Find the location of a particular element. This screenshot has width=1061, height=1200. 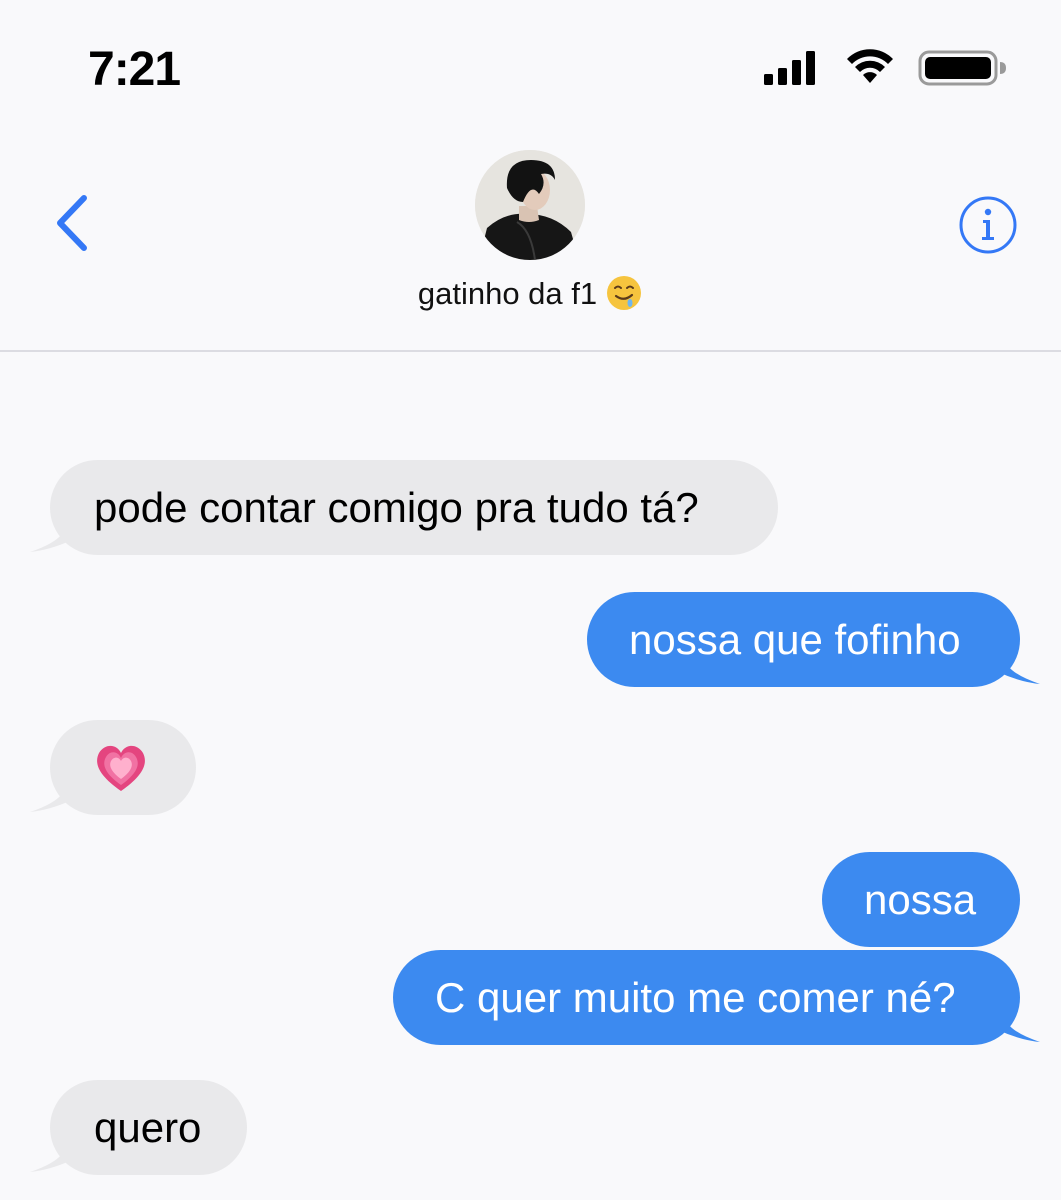

battery-full-icon is located at coordinates (962, 68).